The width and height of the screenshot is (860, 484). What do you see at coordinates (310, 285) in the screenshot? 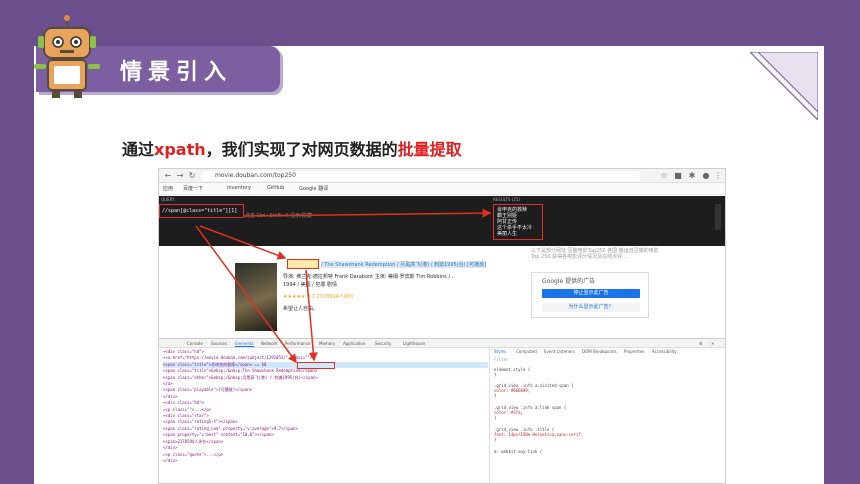
I see `film-year-genre: 1994 / 美国 / 犯罪 剧情` at bounding box center [310, 285].